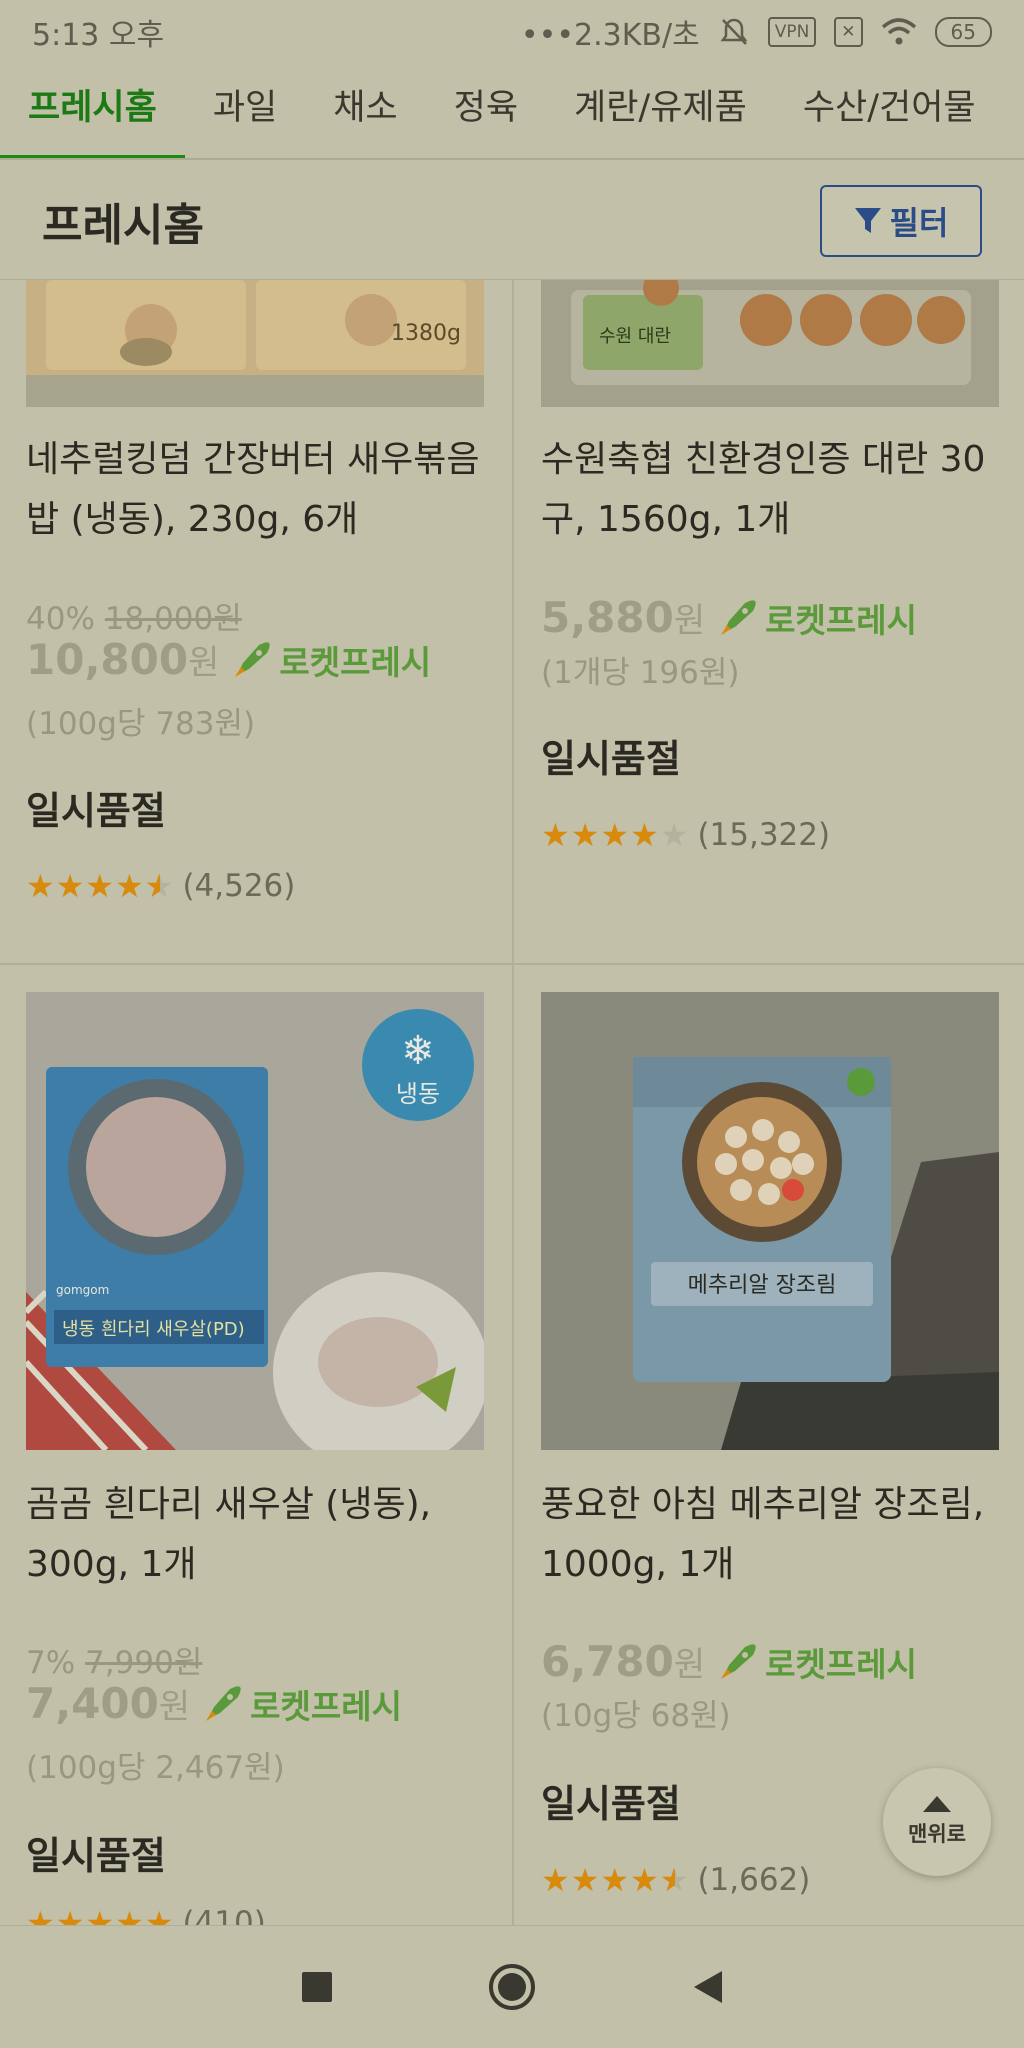 The width and height of the screenshot is (1024, 2048). I want to click on tab-fresh-home: 프레시홈, so click(92, 118).